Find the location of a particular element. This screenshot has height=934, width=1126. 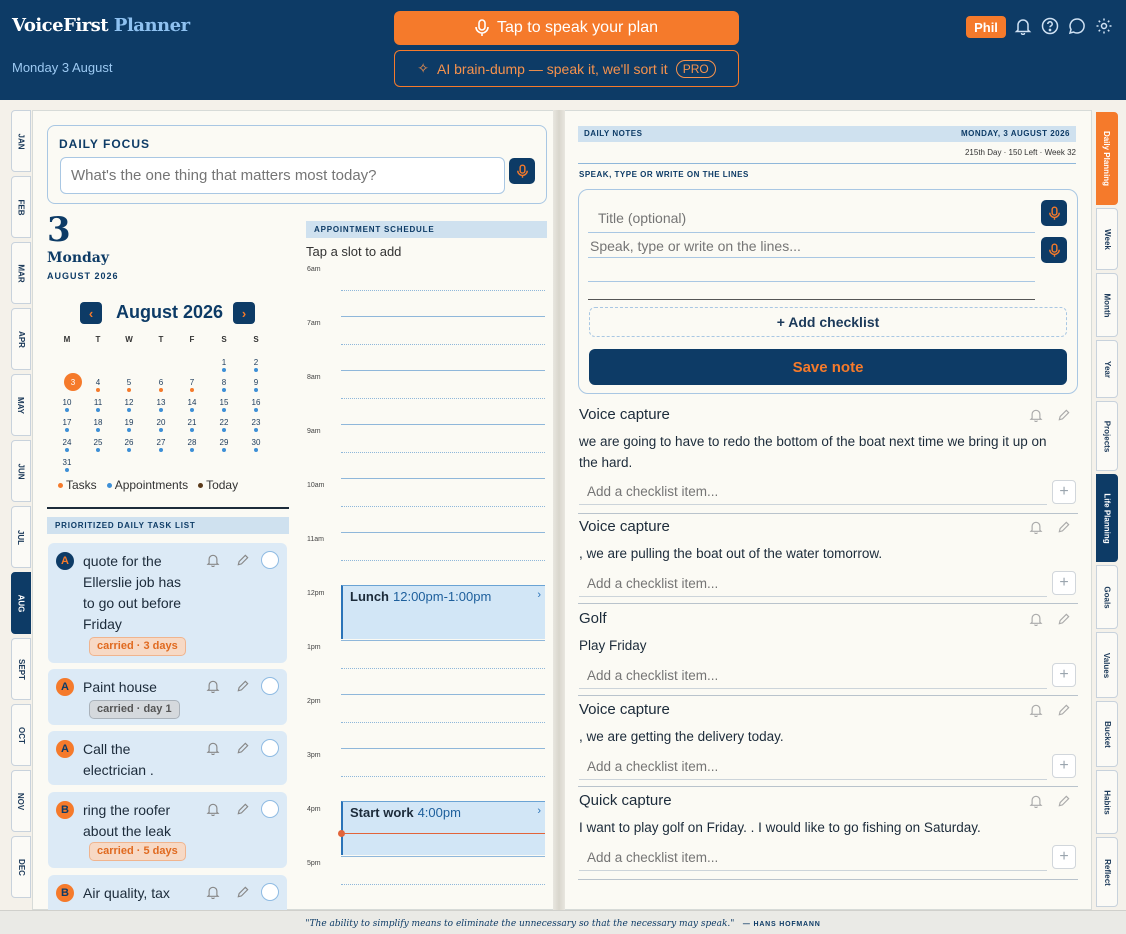

calendar-day: 5 is located at coordinates (129, 384).